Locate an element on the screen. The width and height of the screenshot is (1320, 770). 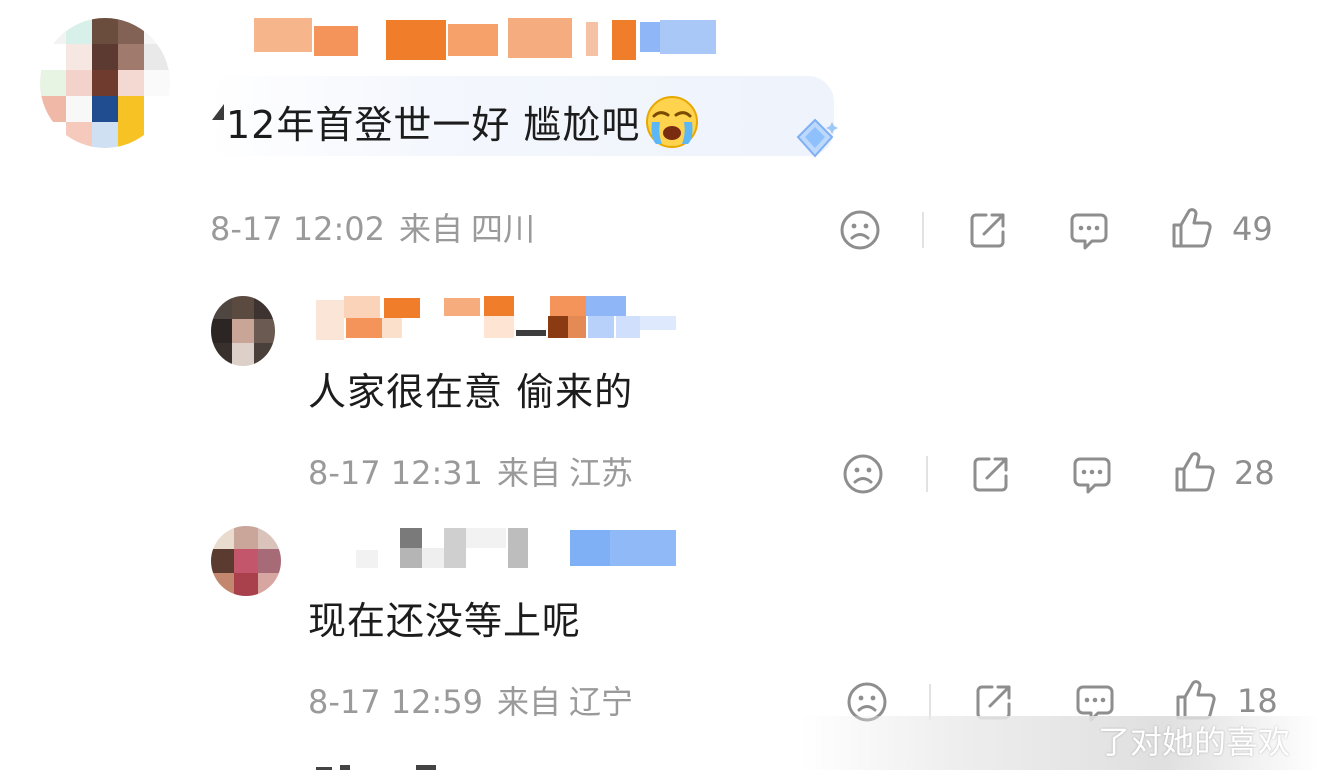
comment-text: 现在还没等上呢 is located at coordinates (444, 621).